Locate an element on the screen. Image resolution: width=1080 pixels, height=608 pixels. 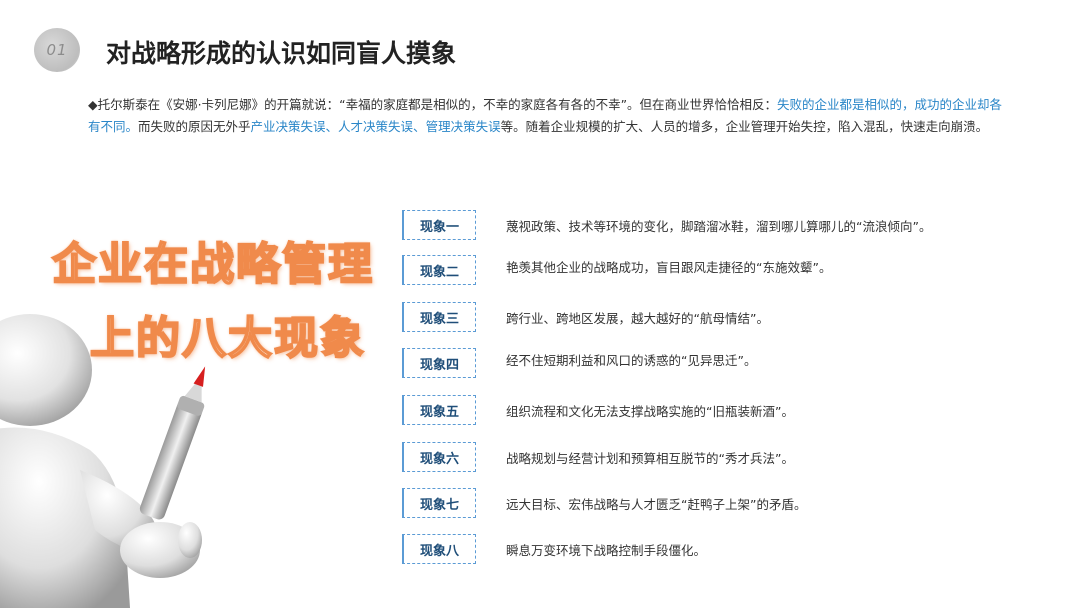
phenomenon-text: 瞬息万变环境下战略控制手段僵化。 is located at coordinates (606, 550).